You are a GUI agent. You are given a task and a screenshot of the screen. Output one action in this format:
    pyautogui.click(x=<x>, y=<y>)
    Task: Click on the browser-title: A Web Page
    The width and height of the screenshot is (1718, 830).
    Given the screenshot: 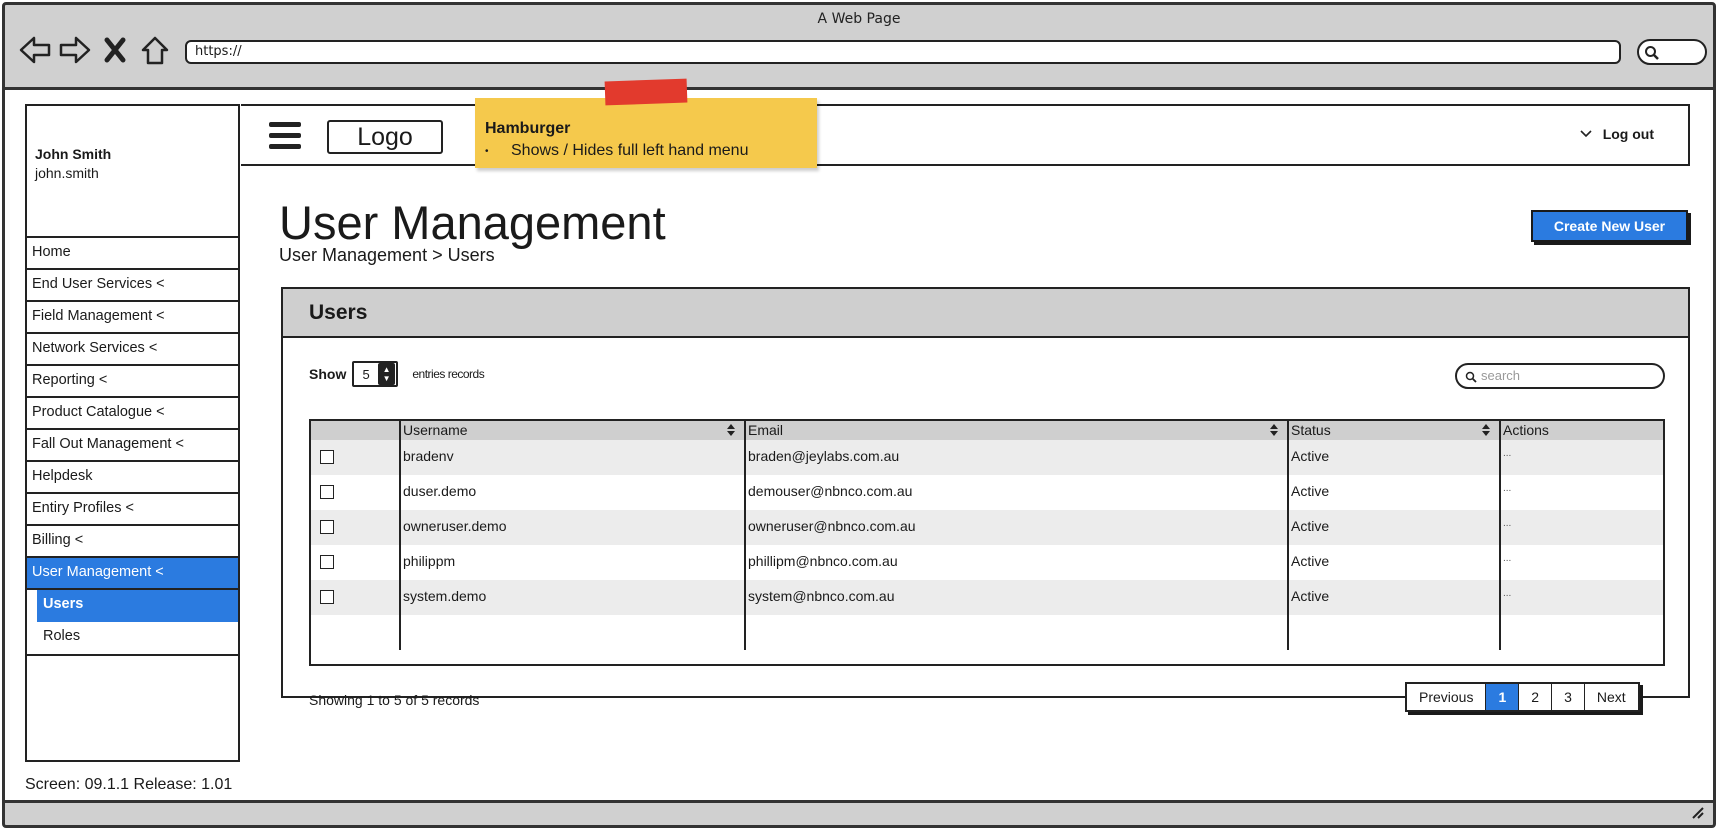 What is the action you would take?
    pyautogui.click(x=859, y=19)
    